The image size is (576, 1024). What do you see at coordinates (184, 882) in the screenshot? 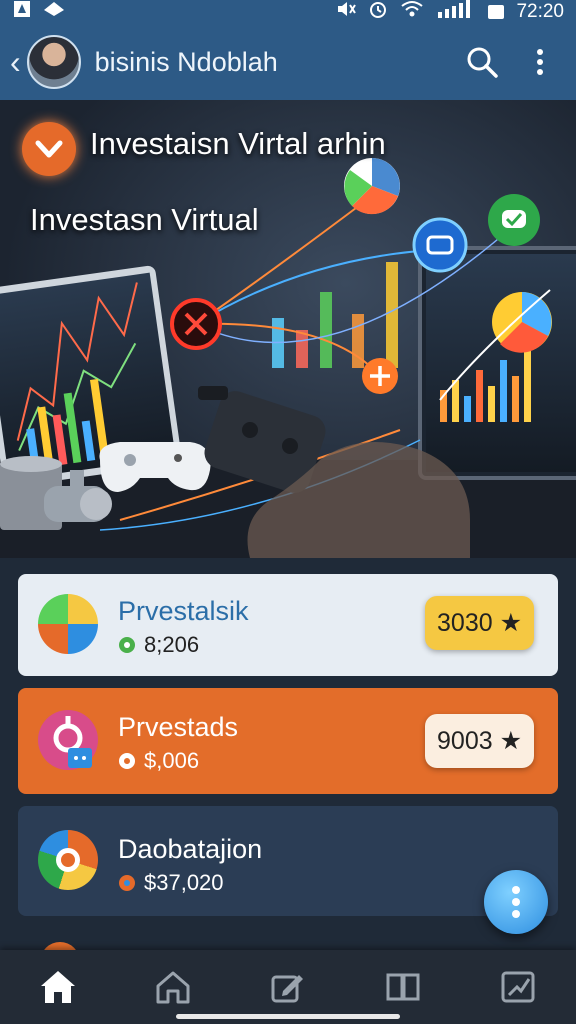
I see `card-value-text: $37,020` at bounding box center [184, 882].